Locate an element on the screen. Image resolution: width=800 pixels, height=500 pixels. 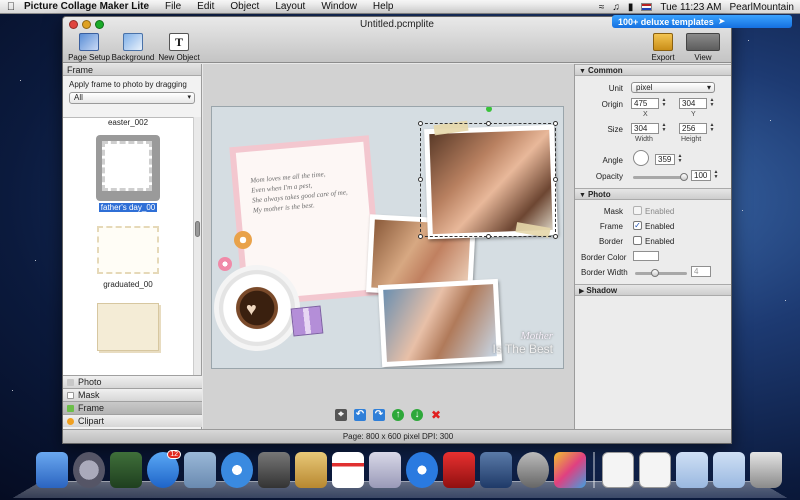
iphoto-icon is located at coordinates (496, 470).